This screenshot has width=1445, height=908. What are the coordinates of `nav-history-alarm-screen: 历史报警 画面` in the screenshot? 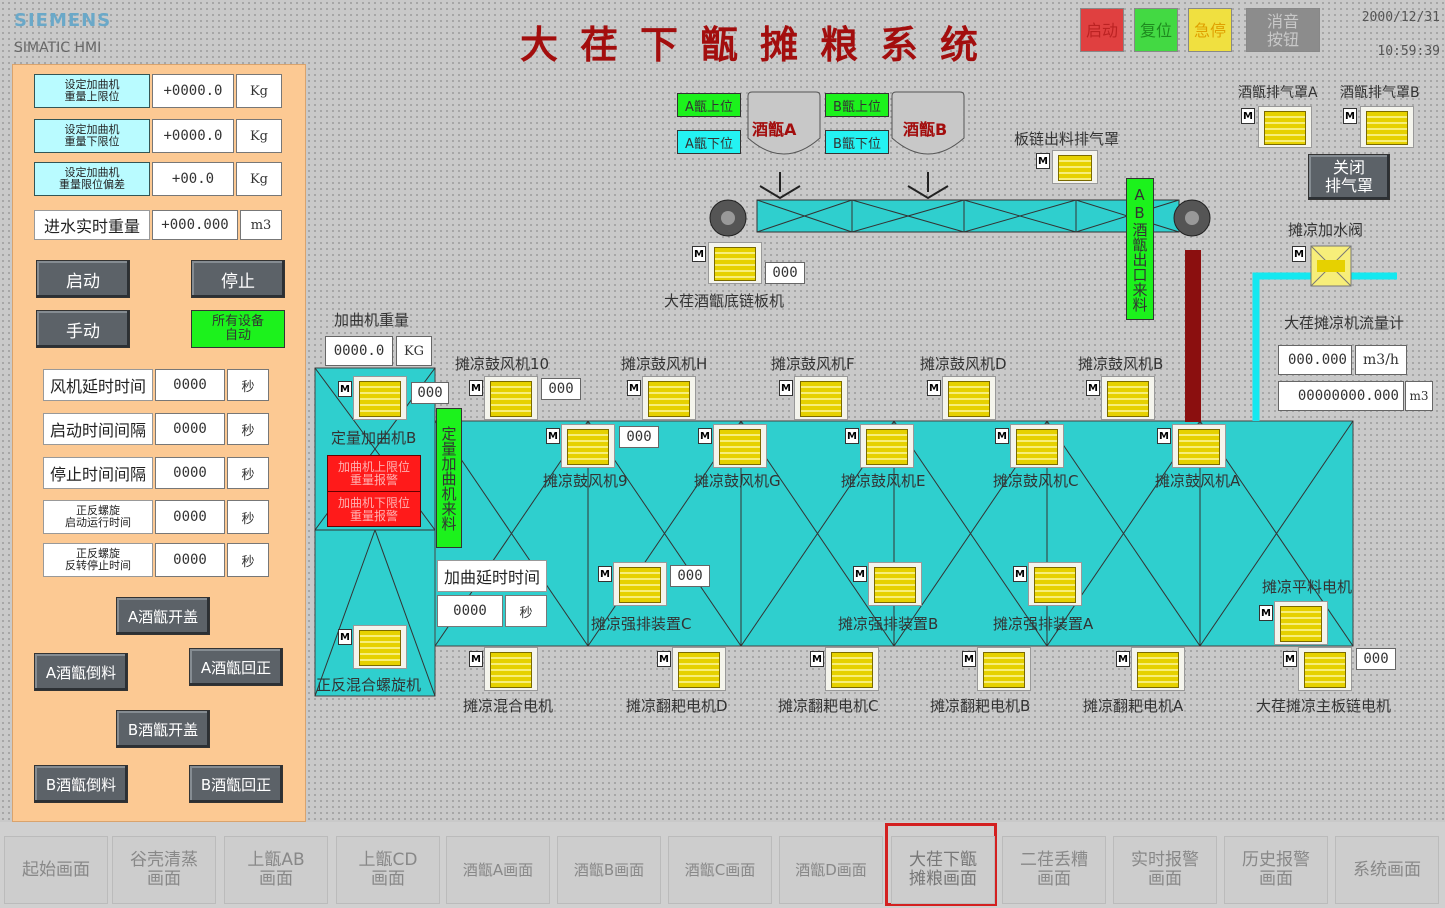 It's located at (1276, 870).